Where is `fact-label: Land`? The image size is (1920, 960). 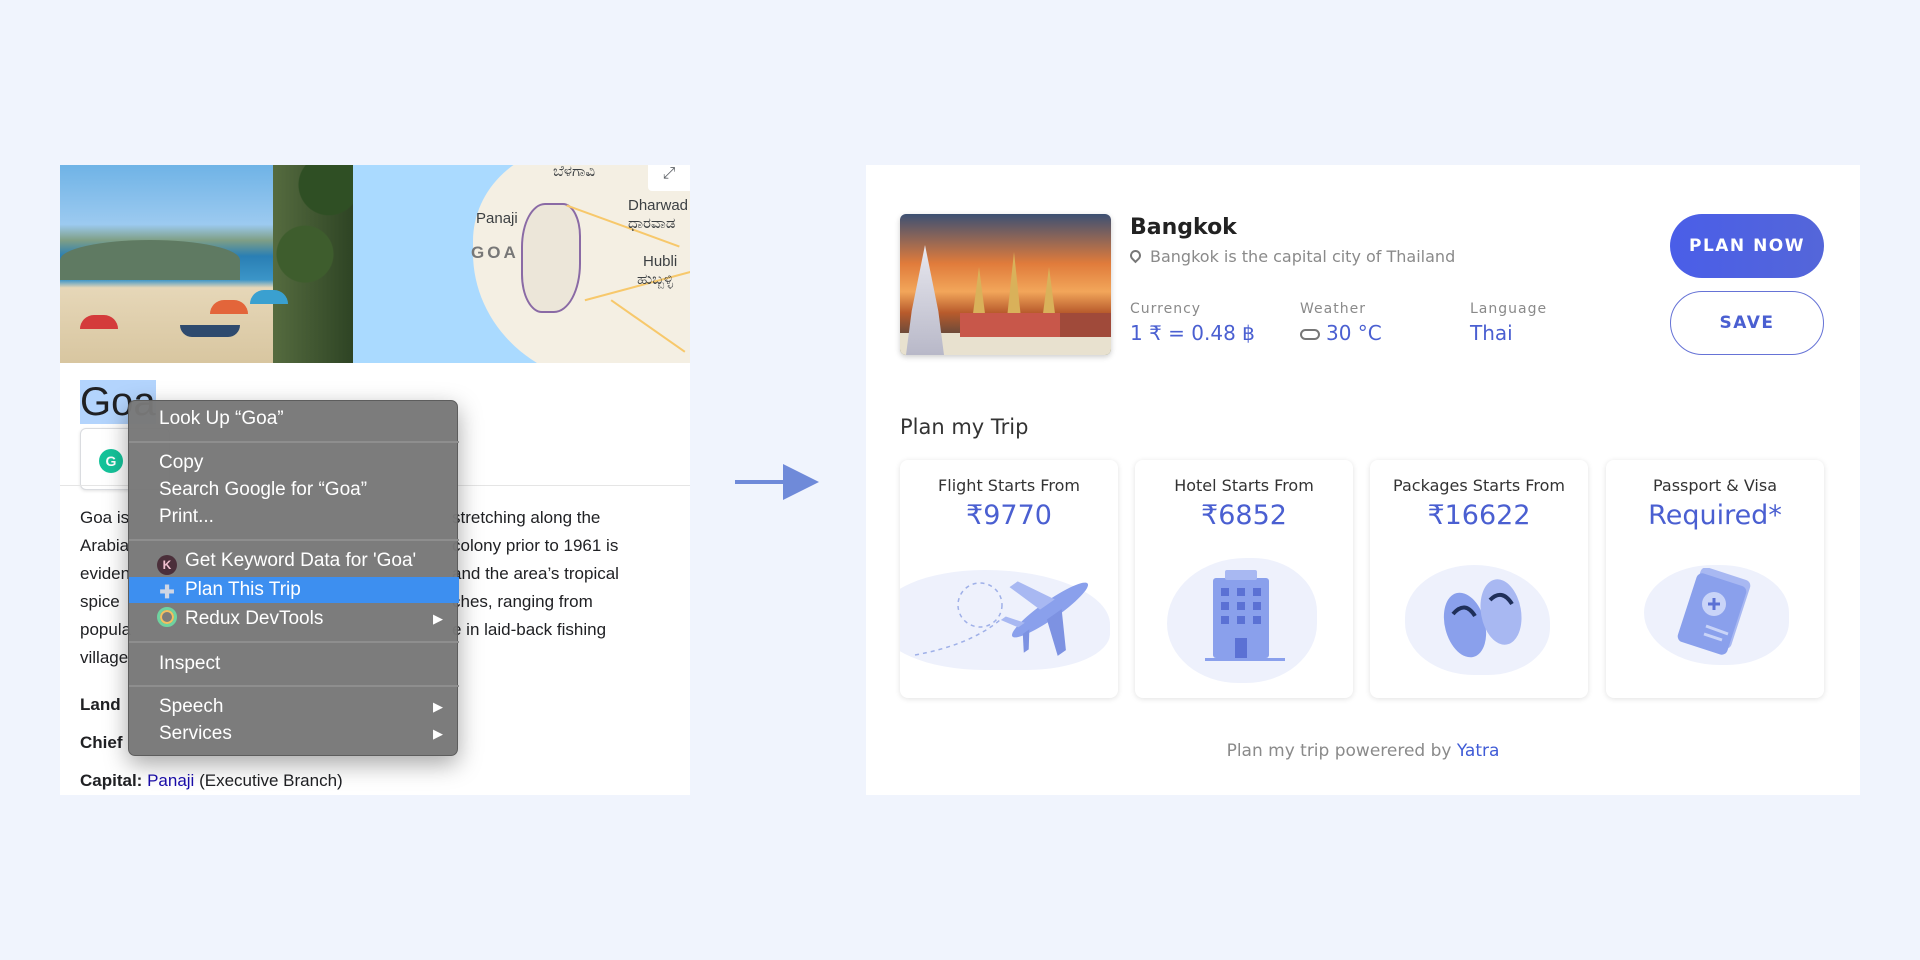 fact-label: Land is located at coordinates (100, 704).